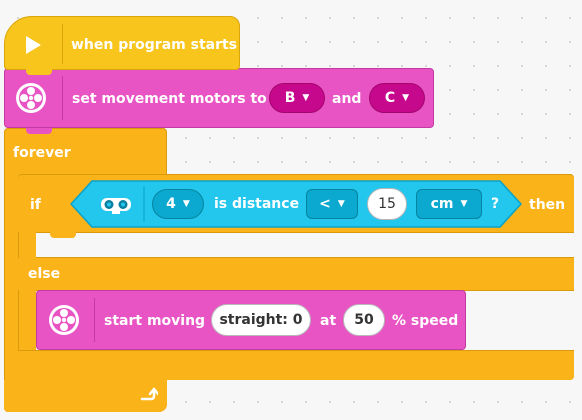  Describe the element at coordinates (332, 204) in the screenshot. I see `comparator-dropdown: < ▼` at that location.